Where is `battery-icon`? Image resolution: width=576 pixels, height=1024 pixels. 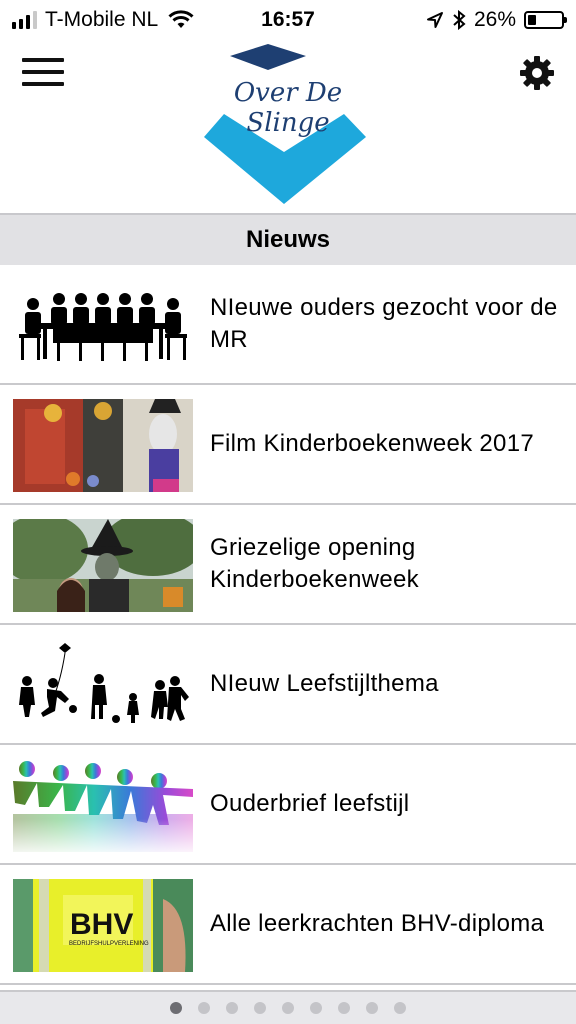
battery-icon is located at coordinates (545, 20).